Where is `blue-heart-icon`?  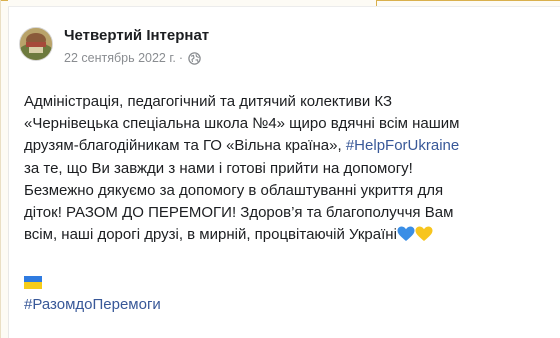
blue-heart-icon is located at coordinates (406, 237).